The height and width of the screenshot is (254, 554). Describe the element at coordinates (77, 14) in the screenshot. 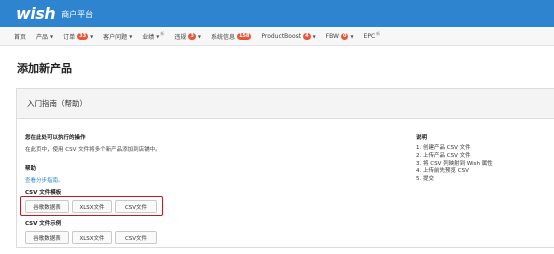

I see `merchant-platform-label: 商户平台` at that location.